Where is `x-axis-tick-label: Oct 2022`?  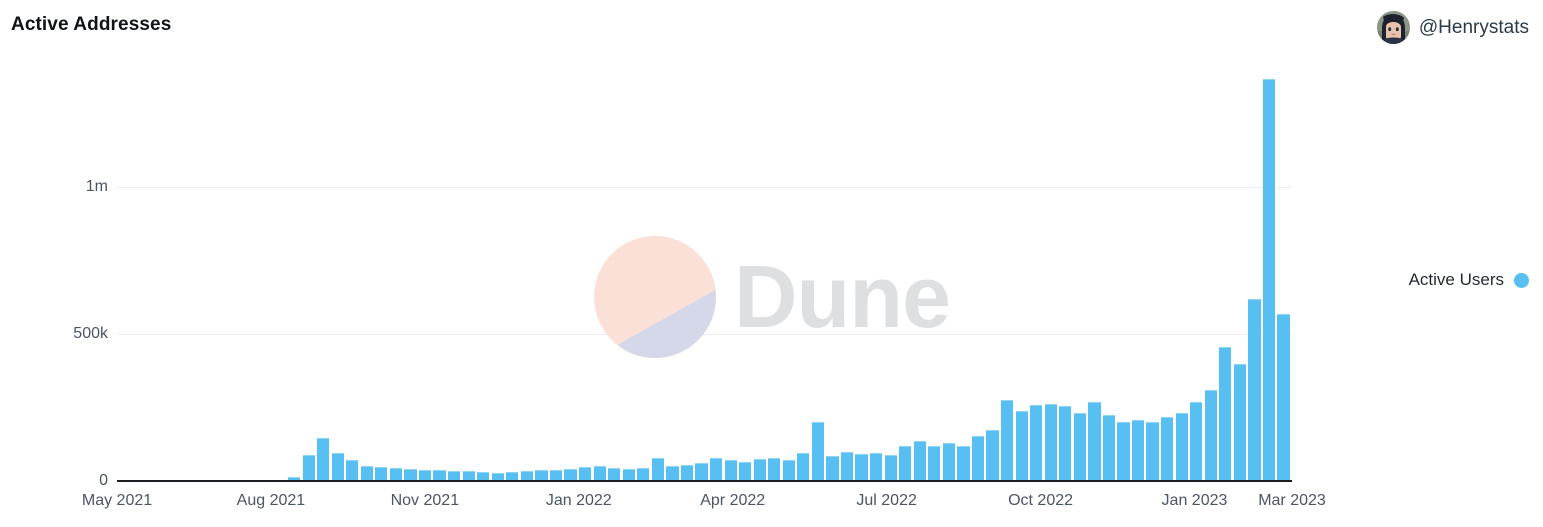 x-axis-tick-label: Oct 2022 is located at coordinates (1041, 500).